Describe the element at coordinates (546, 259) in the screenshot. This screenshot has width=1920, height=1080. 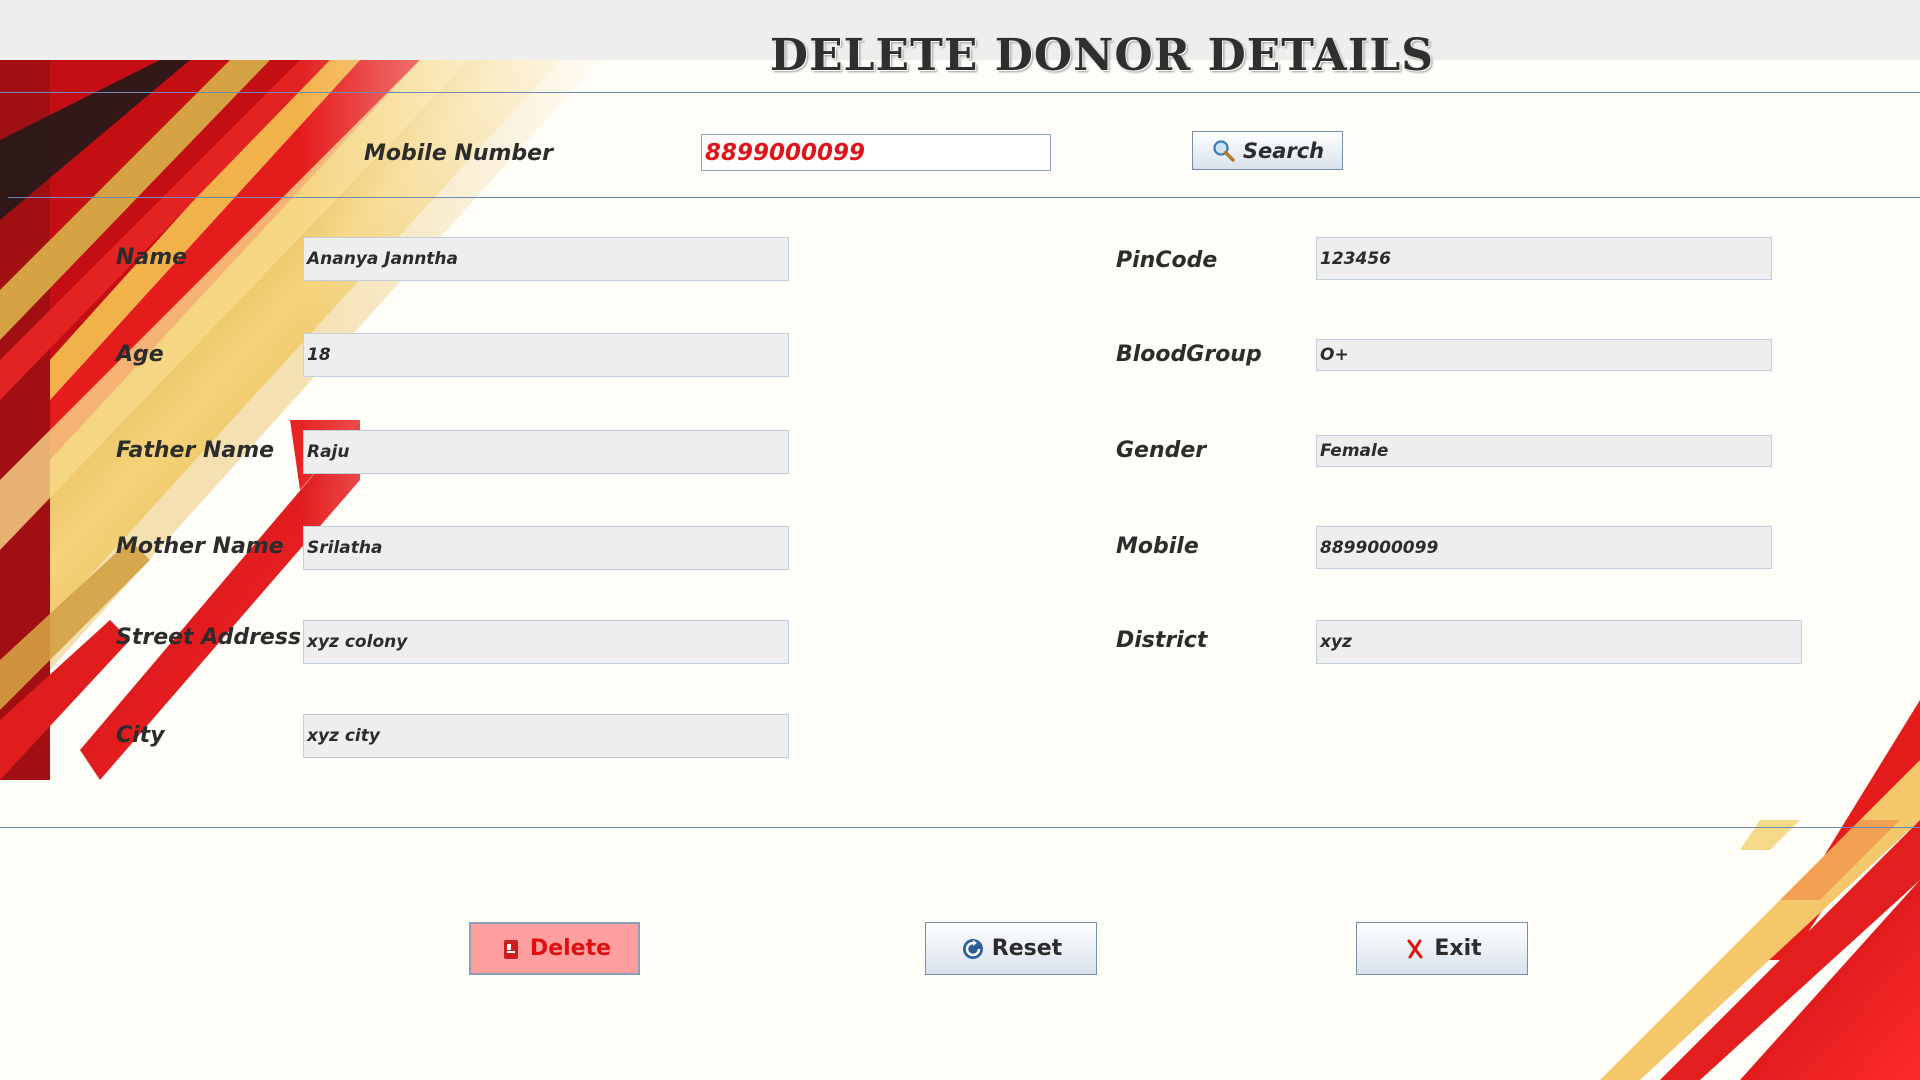
I see `name-field: Ananya Janntha` at that location.